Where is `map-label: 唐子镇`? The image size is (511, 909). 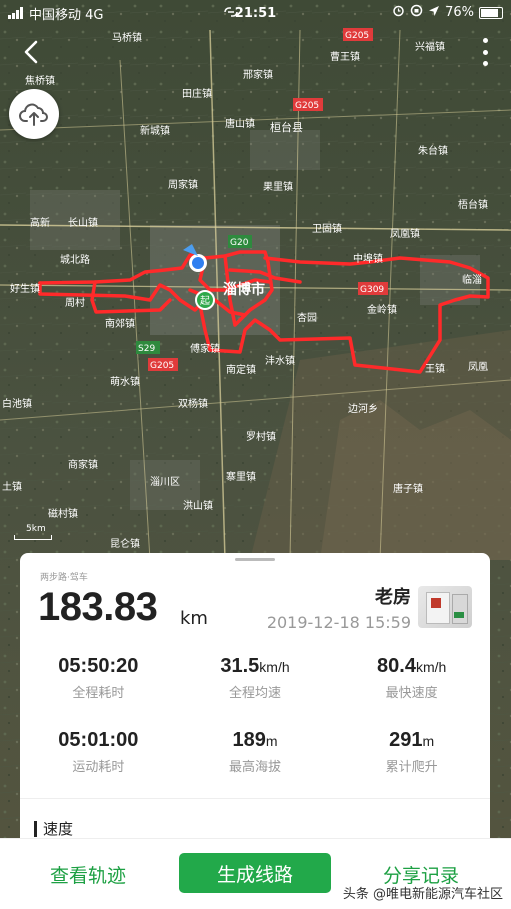
map-label: 唐子镇 is located at coordinates (408, 488).